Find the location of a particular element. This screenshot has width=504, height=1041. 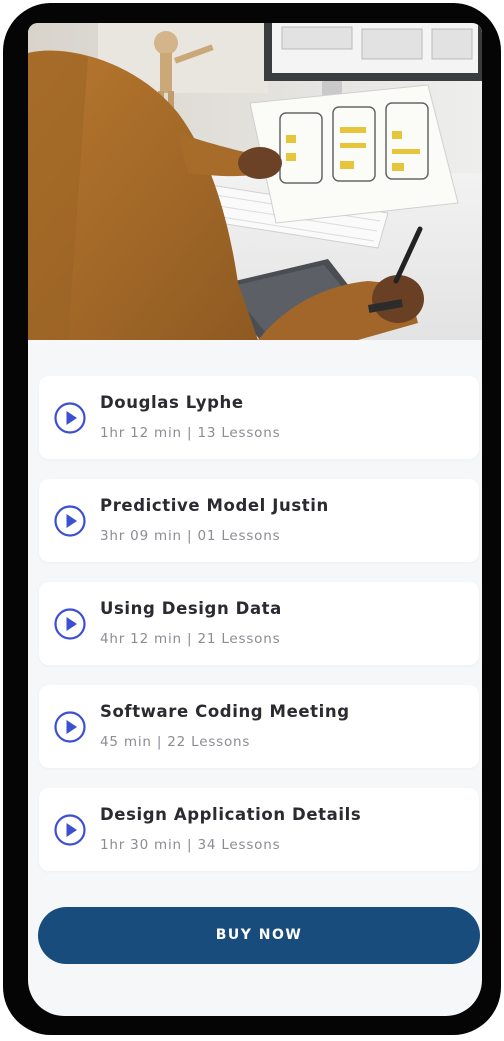

lesson-meta: 3hr 09 min | 01 Lessons is located at coordinates (190, 536).